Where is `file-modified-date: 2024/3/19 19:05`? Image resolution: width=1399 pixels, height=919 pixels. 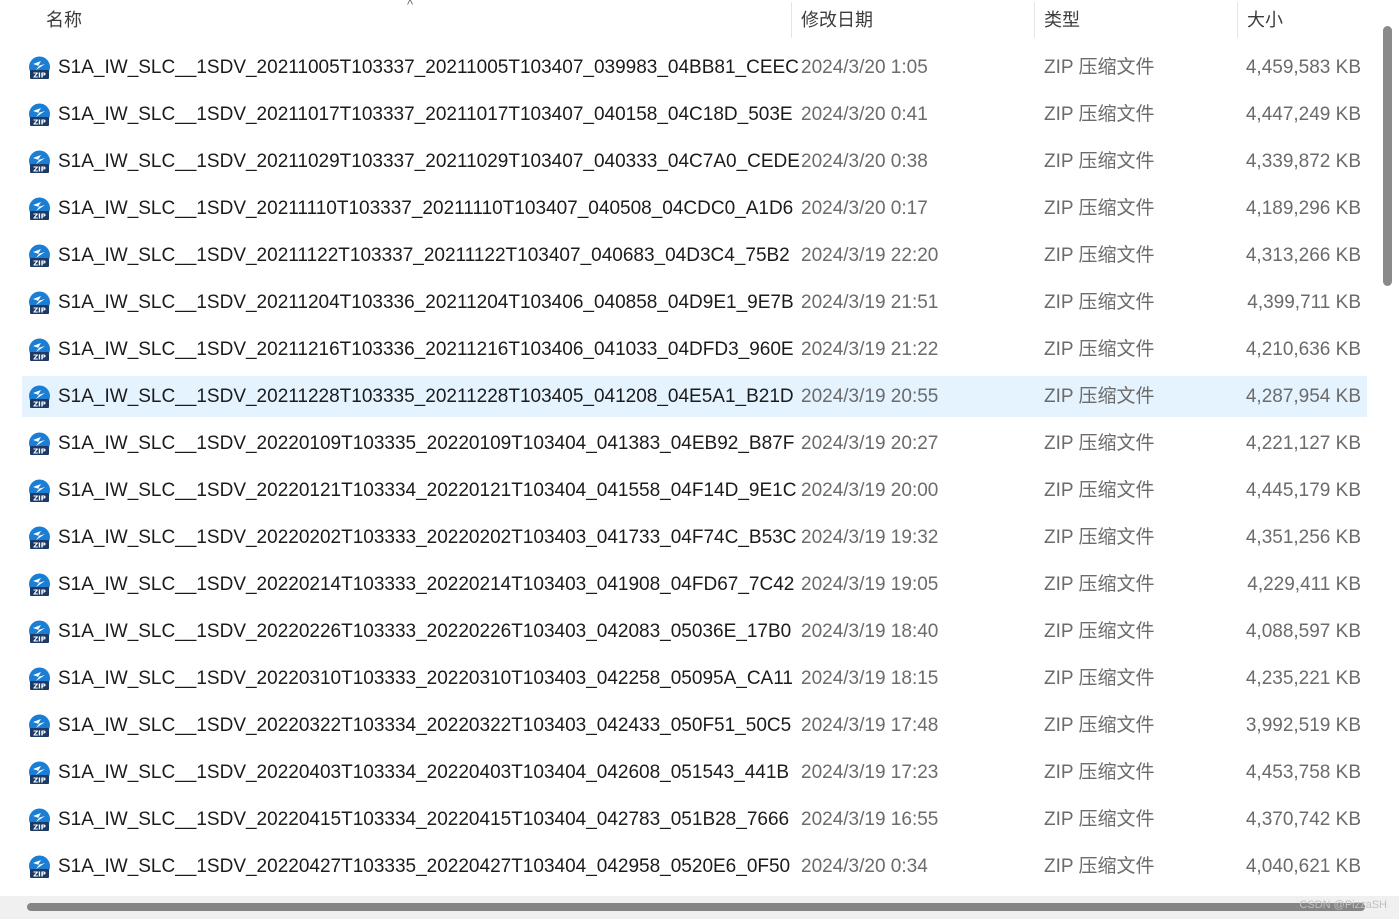
file-modified-date: 2024/3/19 19:05 is located at coordinates (870, 584).